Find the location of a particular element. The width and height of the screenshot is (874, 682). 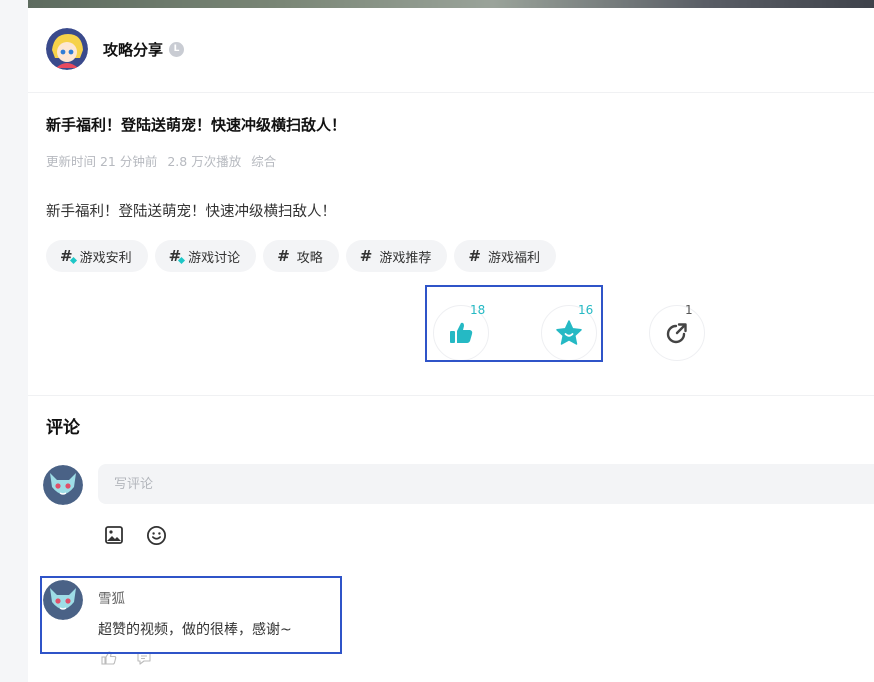

tag-list: # 游戏安利 # 游戏讨论 # 攻略 # 游戏推荐 # 游戏福利 is located at coordinates (304, 256).